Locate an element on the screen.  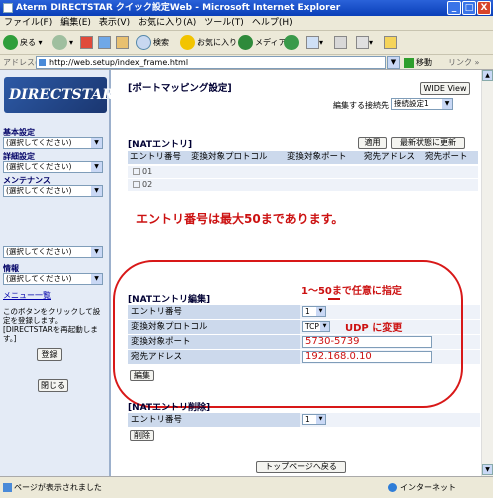
close-window-button: X is located at coordinates (484, 8).